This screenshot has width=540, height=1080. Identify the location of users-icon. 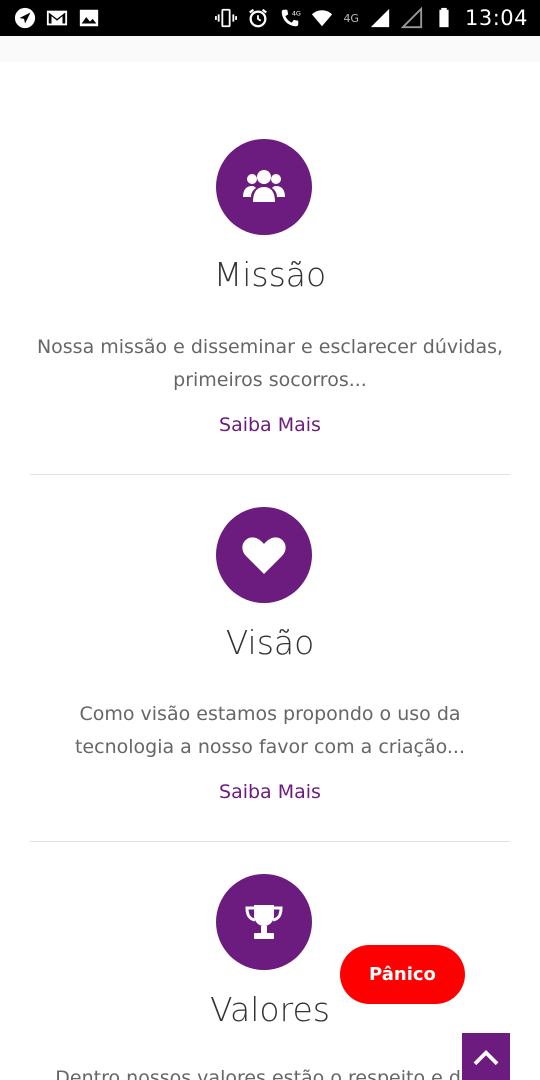
(264, 186).